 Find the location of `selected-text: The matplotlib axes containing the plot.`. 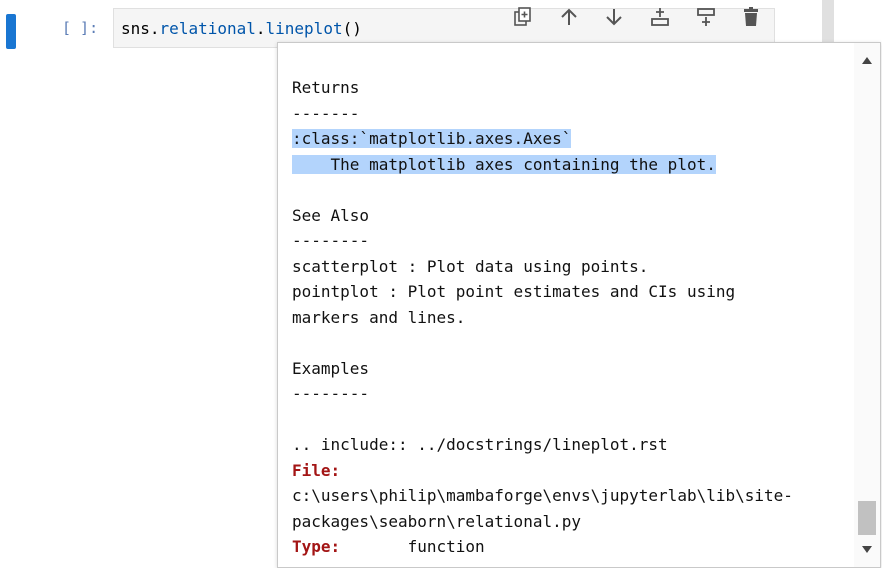

selected-text: The matplotlib axes containing the plot. is located at coordinates (504, 164).